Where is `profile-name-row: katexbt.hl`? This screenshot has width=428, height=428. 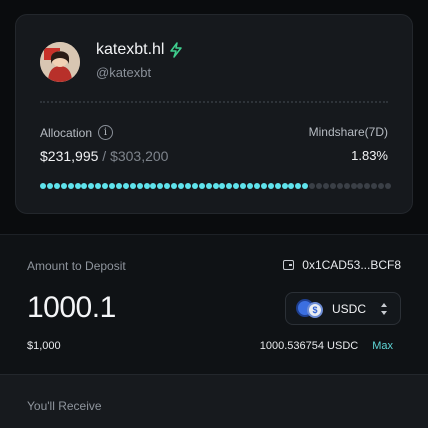 profile-name-row: katexbt.hl is located at coordinates (139, 50).